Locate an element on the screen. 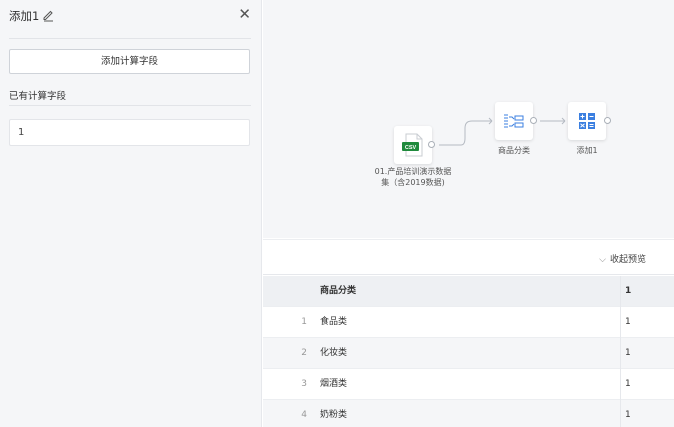 The width and height of the screenshot is (674, 427). panel-header: 添加1 ✕ is located at coordinates (130, 15).